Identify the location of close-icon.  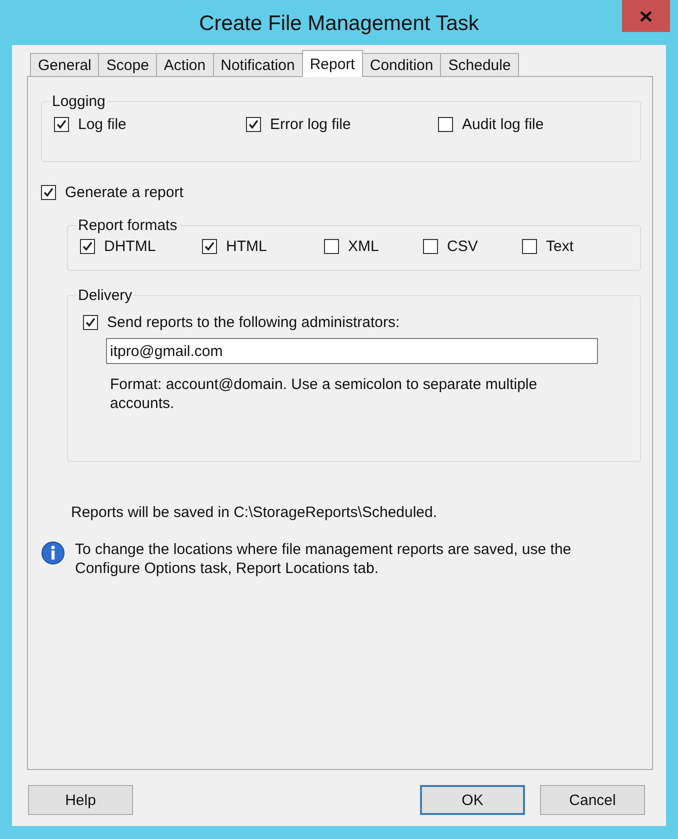
(646, 16).